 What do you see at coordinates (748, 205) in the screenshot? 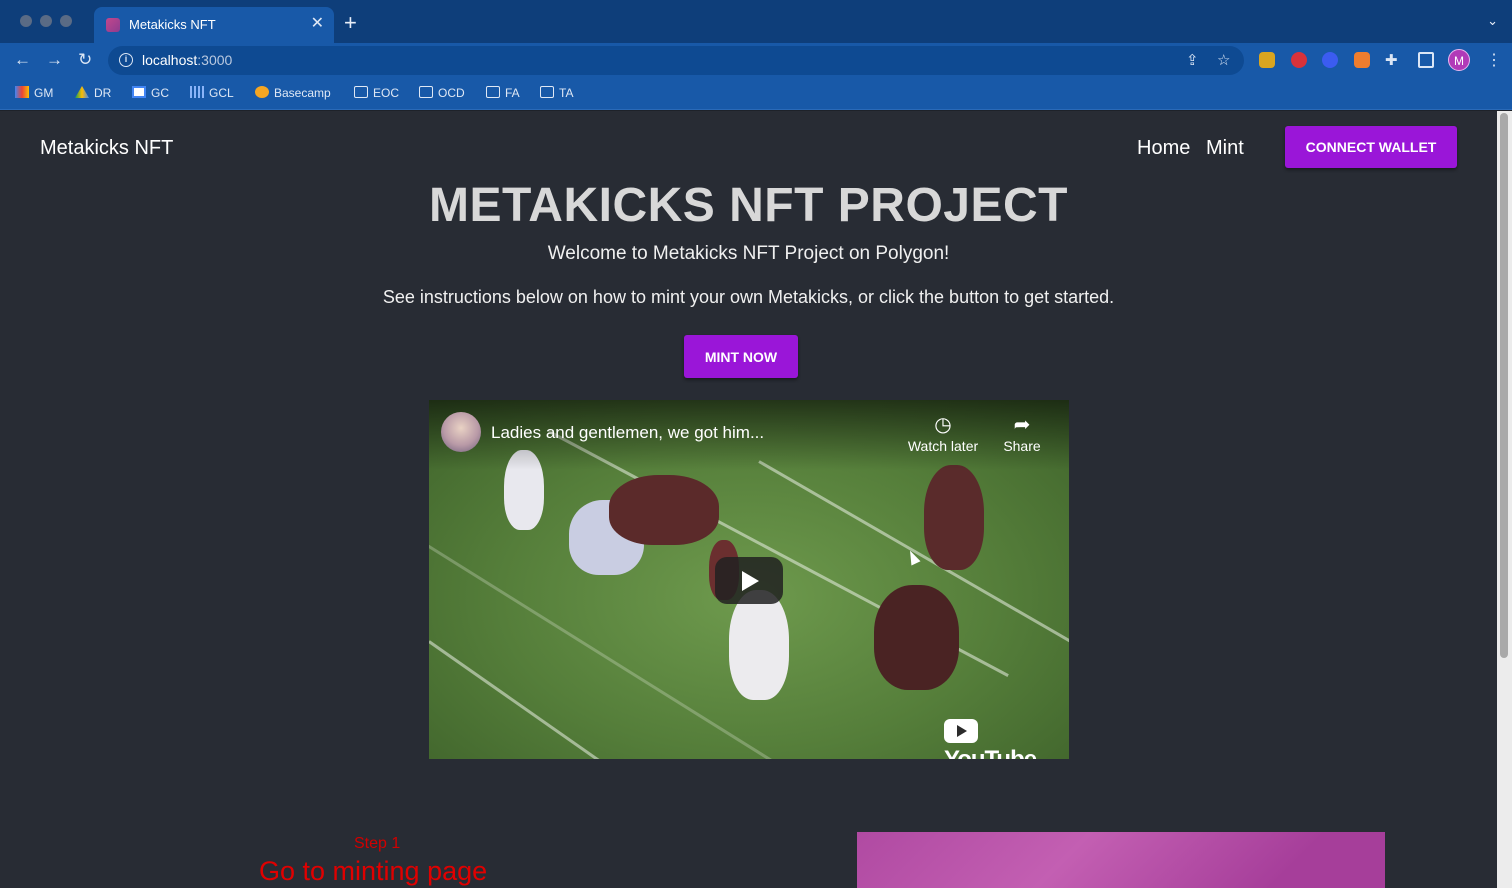
I see `page-title: METAKICKS NFT PROJECT` at bounding box center [748, 205].